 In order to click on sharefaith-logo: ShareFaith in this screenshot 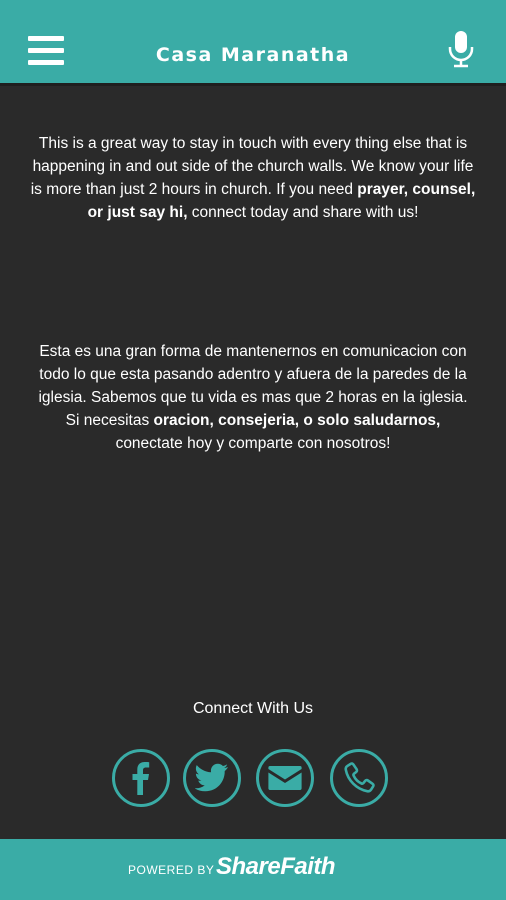, I will do `click(276, 867)`.